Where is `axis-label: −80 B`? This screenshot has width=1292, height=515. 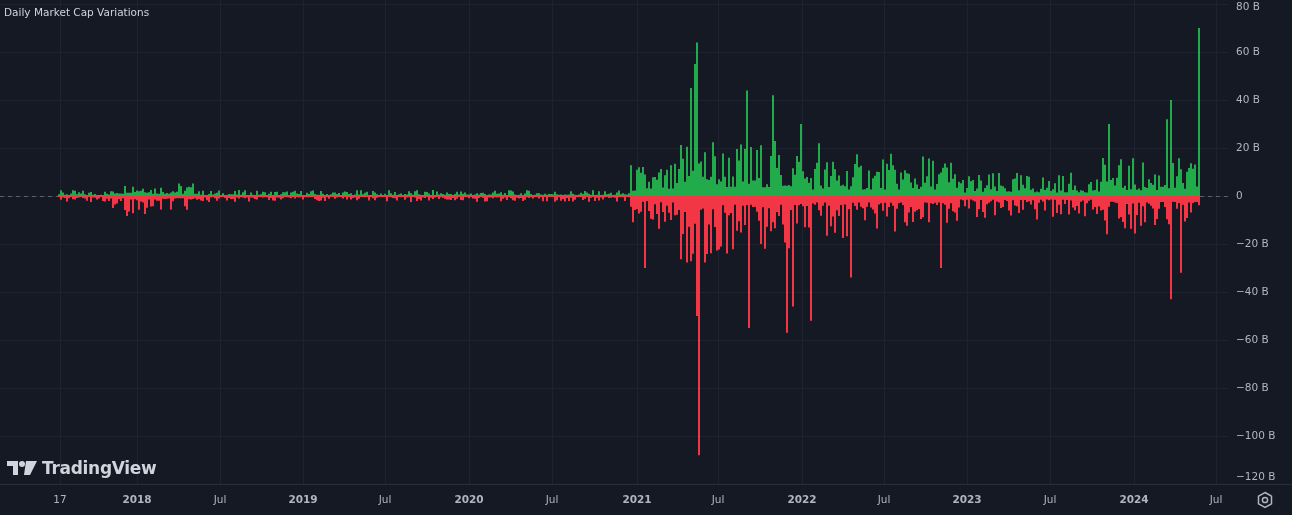 axis-label: −80 B is located at coordinates (1252, 387).